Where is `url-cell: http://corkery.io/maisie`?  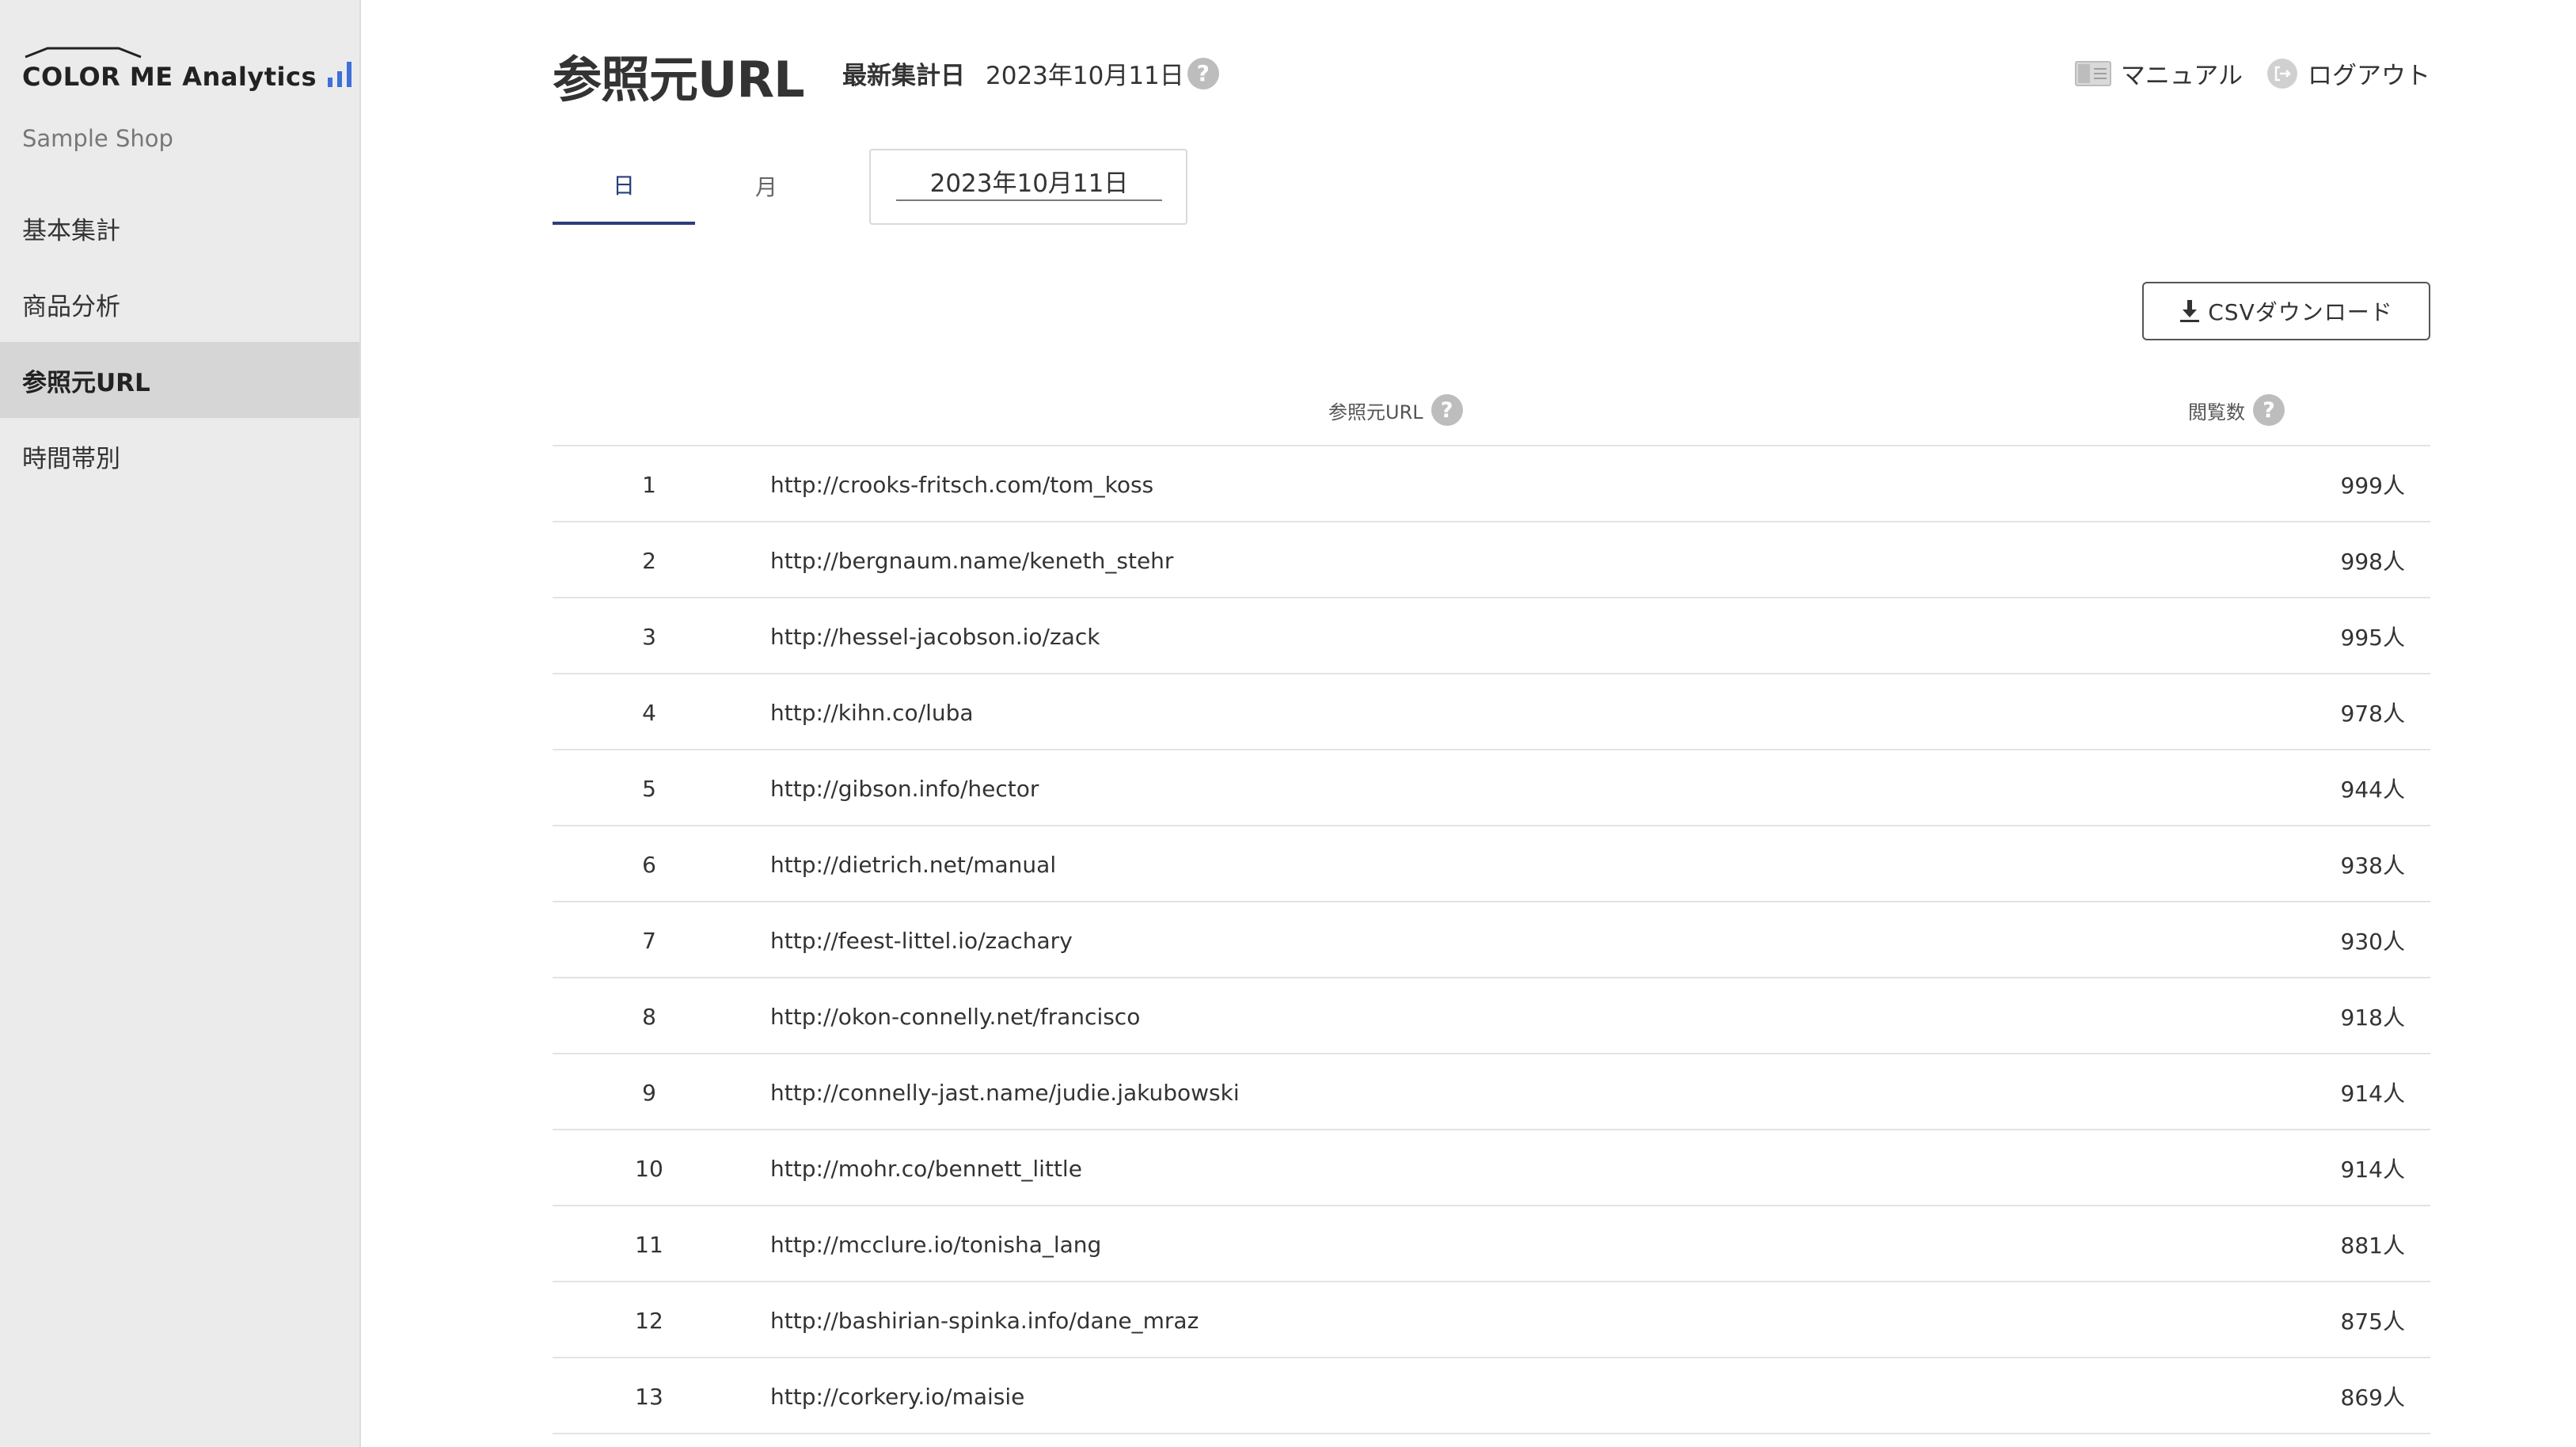
url-cell: http://corkery.io/maisie is located at coordinates (897, 1396).